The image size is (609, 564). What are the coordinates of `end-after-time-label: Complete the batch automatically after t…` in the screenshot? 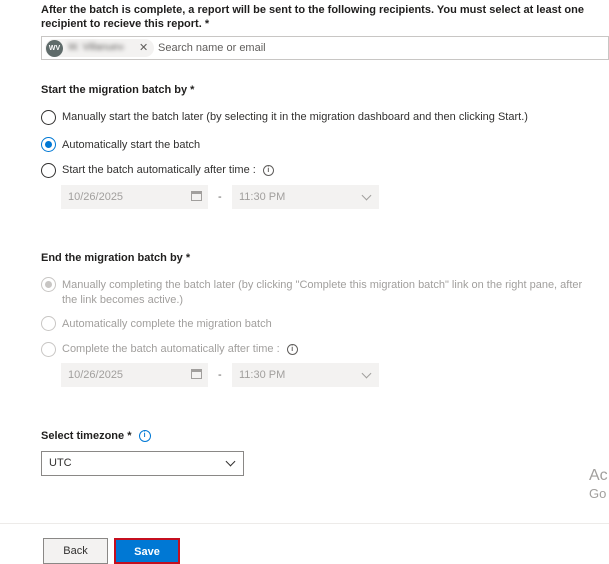 It's located at (171, 349).